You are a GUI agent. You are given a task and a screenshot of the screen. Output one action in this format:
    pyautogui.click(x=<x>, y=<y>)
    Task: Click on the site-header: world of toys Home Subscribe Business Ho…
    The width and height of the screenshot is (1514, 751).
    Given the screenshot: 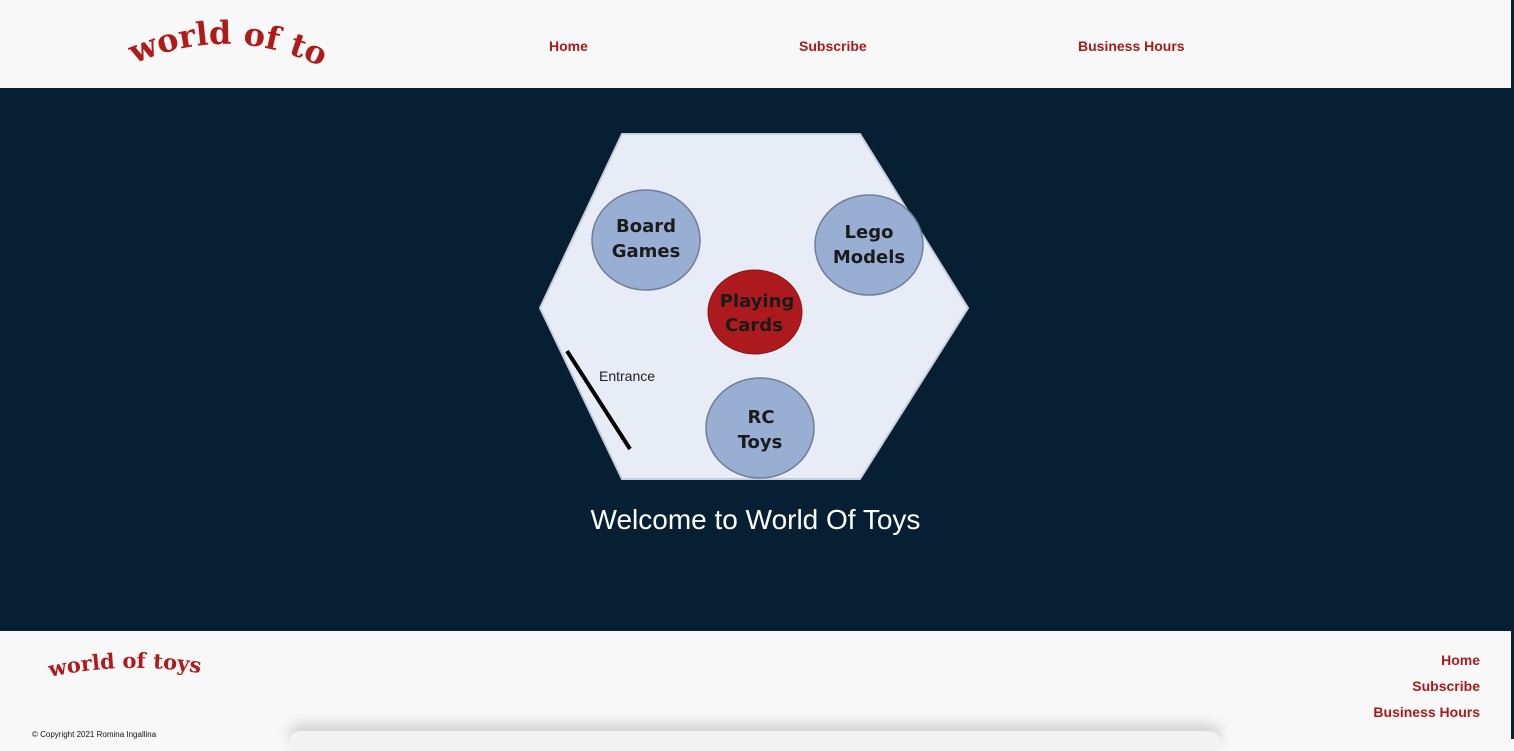 What is the action you would take?
    pyautogui.click(x=755, y=44)
    